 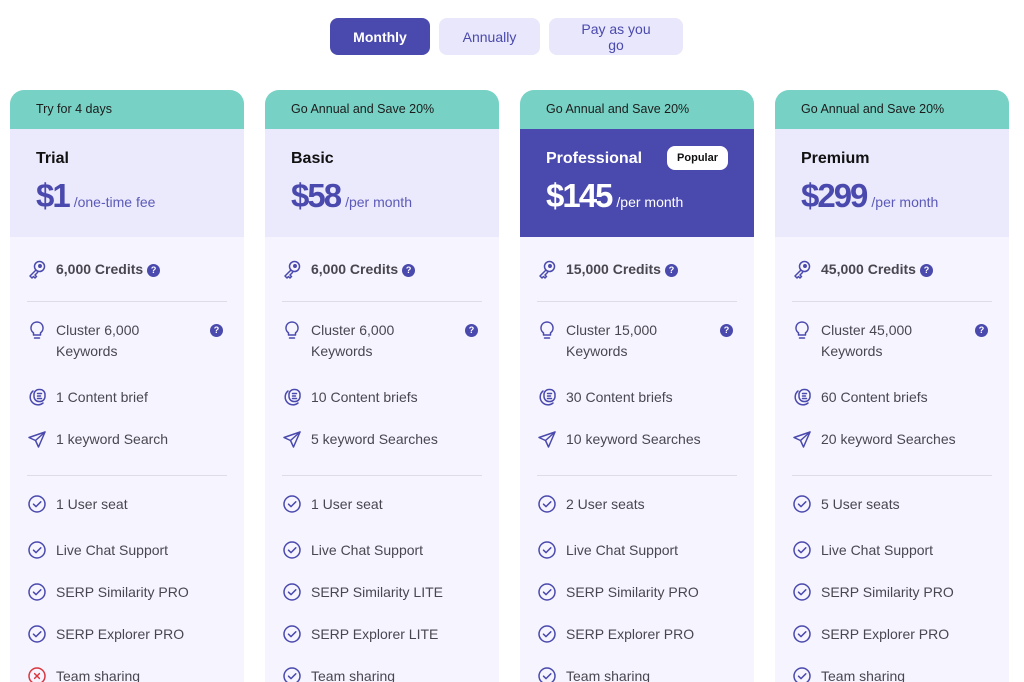 What do you see at coordinates (364, 397) in the screenshot?
I see `briefs-label: 10 Content briefs` at bounding box center [364, 397].